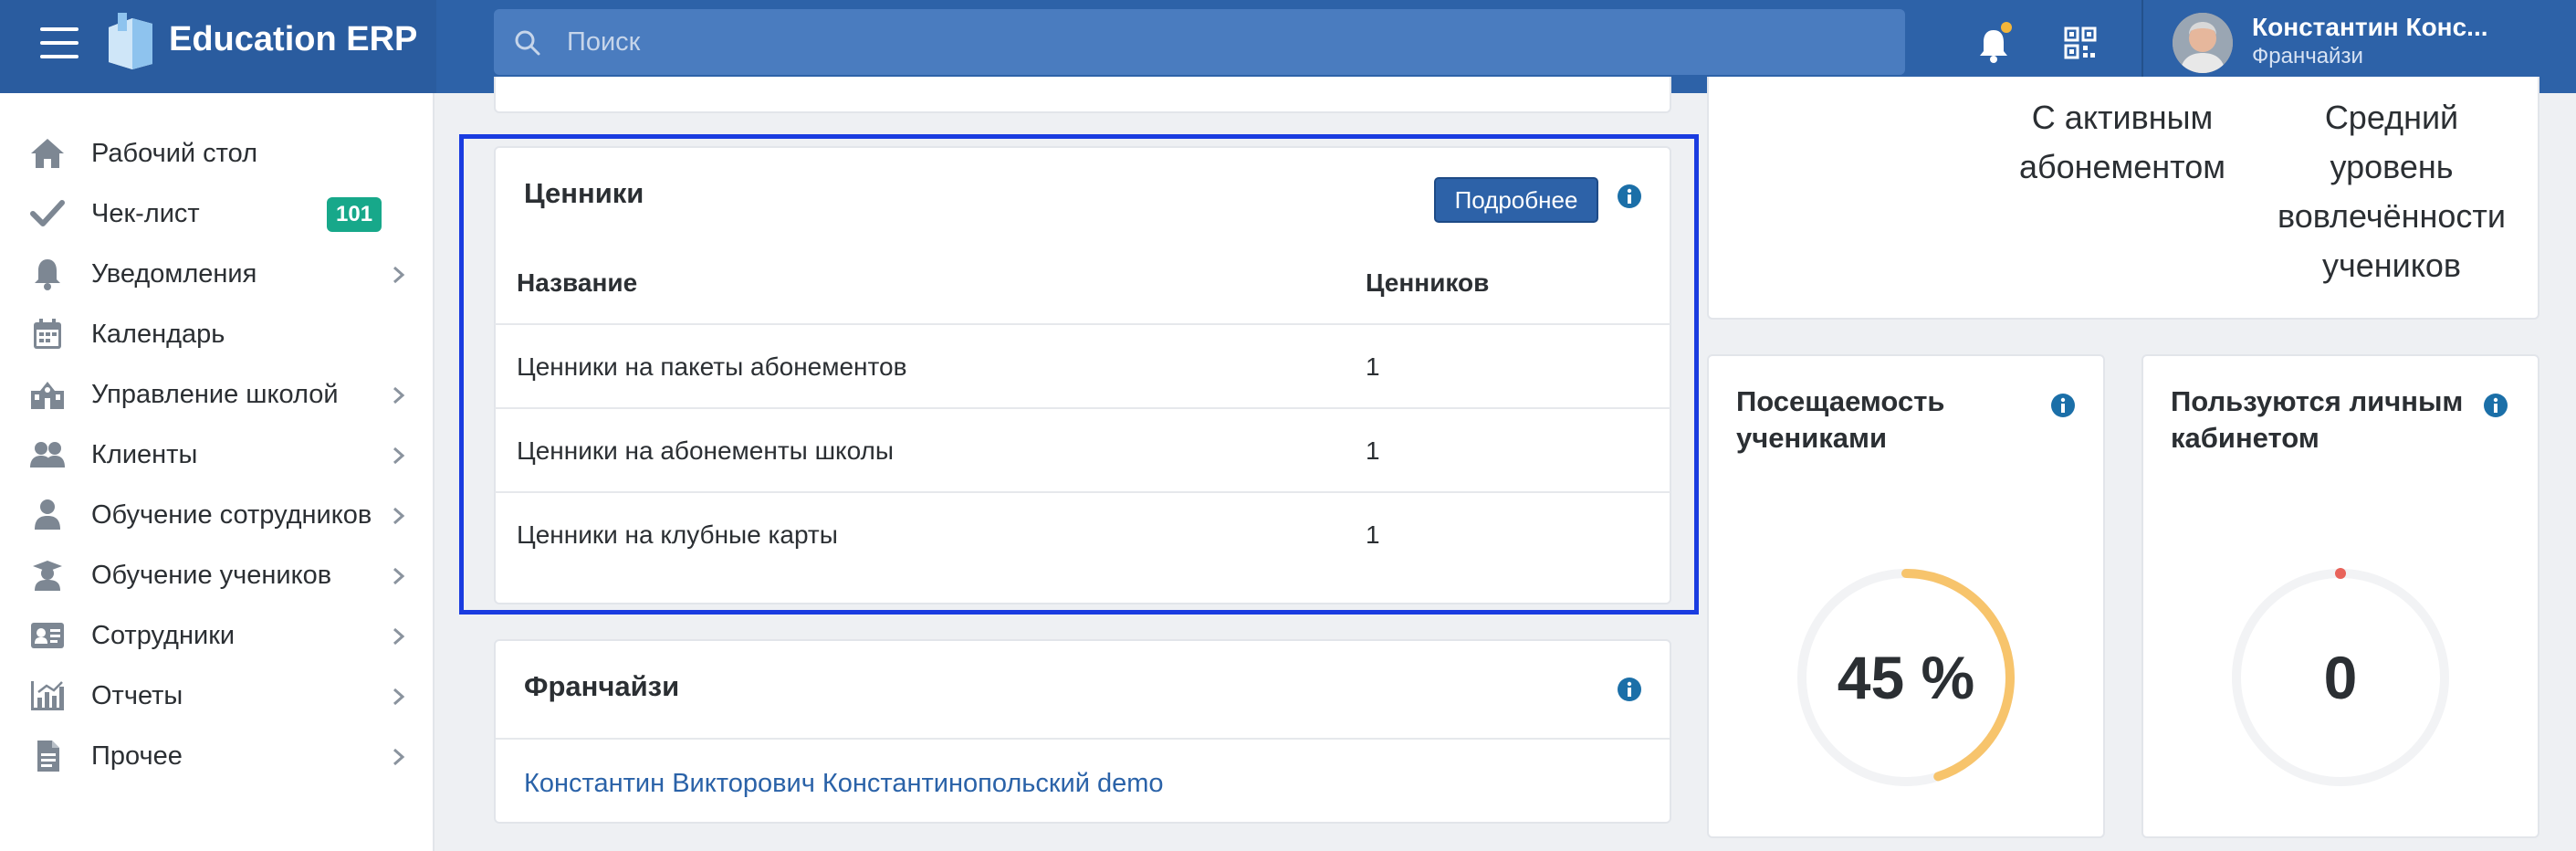 The height and width of the screenshot is (851, 2576). What do you see at coordinates (48, 274) in the screenshot?
I see `bell-icon` at bounding box center [48, 274].